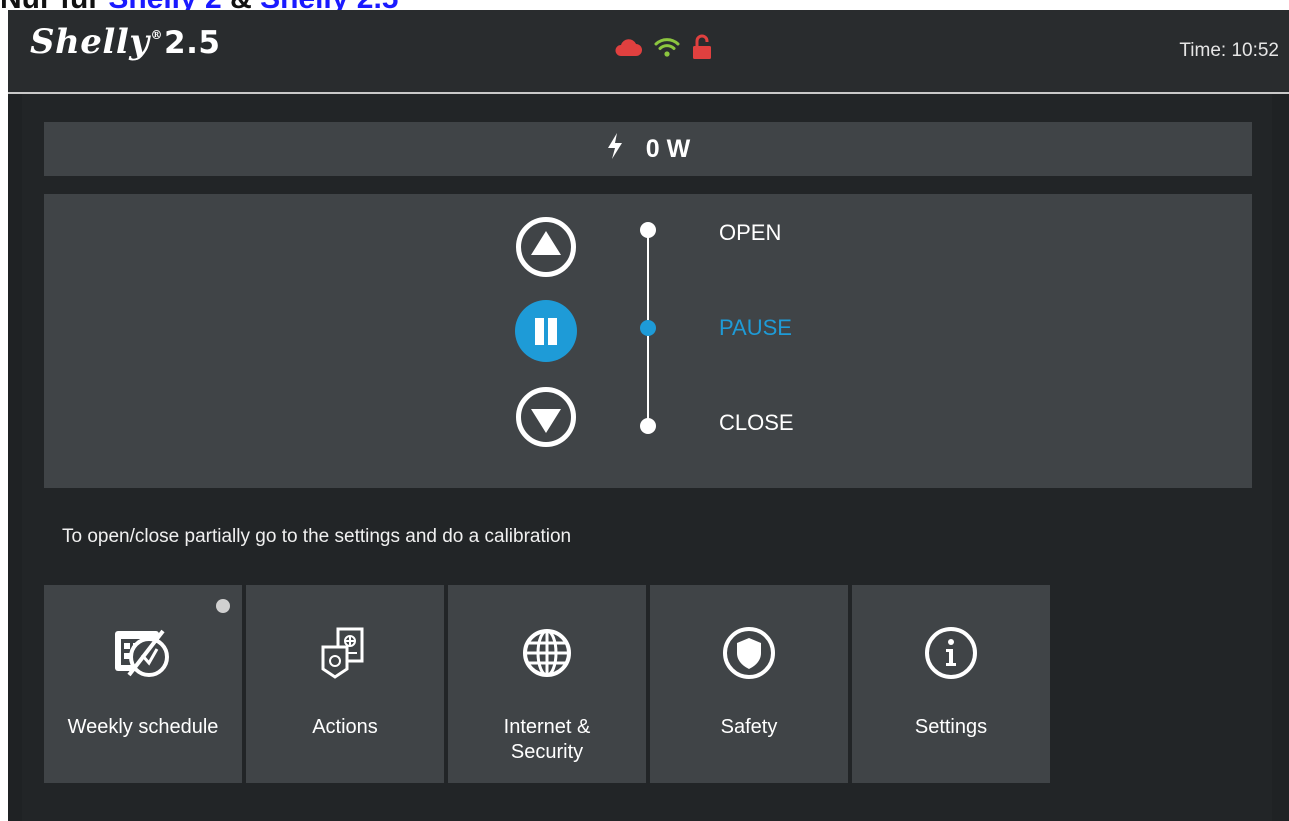 The width and height of the screenshot is (1289, 821). What do you see at coordinates (750, 233) in the screenshot?
I see `open-label: OPEN` at bounding box center [750, 233].